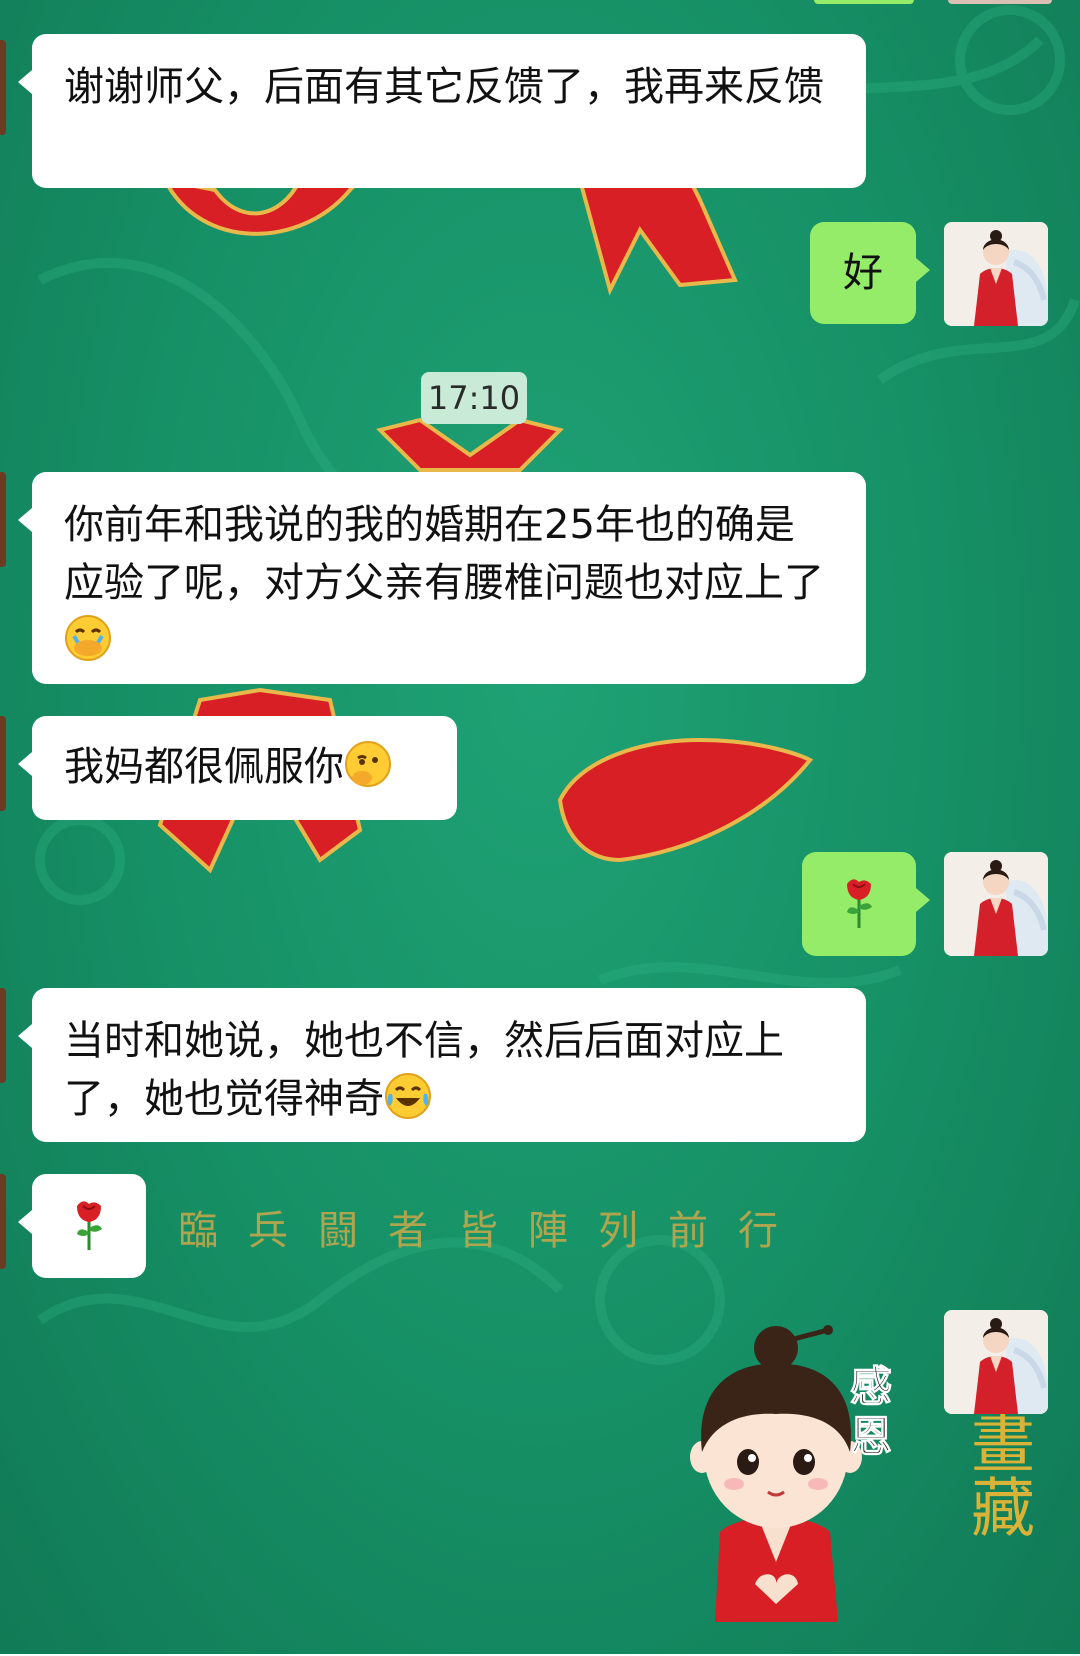 Image resolution: width=1080 pixels, height=1656 pixels. I want to click on message-bubble-incoming: 你前年和我说的我的婚期在25年也的确是应验了呢，对方父亲有腰椎问题也对应上了, so click(442, 578).